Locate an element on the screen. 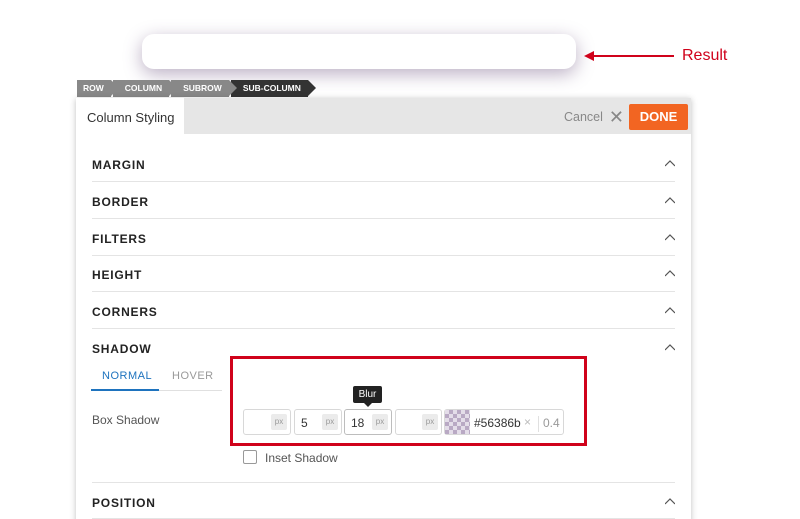 The image size is (800, 519). done-button: DONE is located at coordinates (658, 117).